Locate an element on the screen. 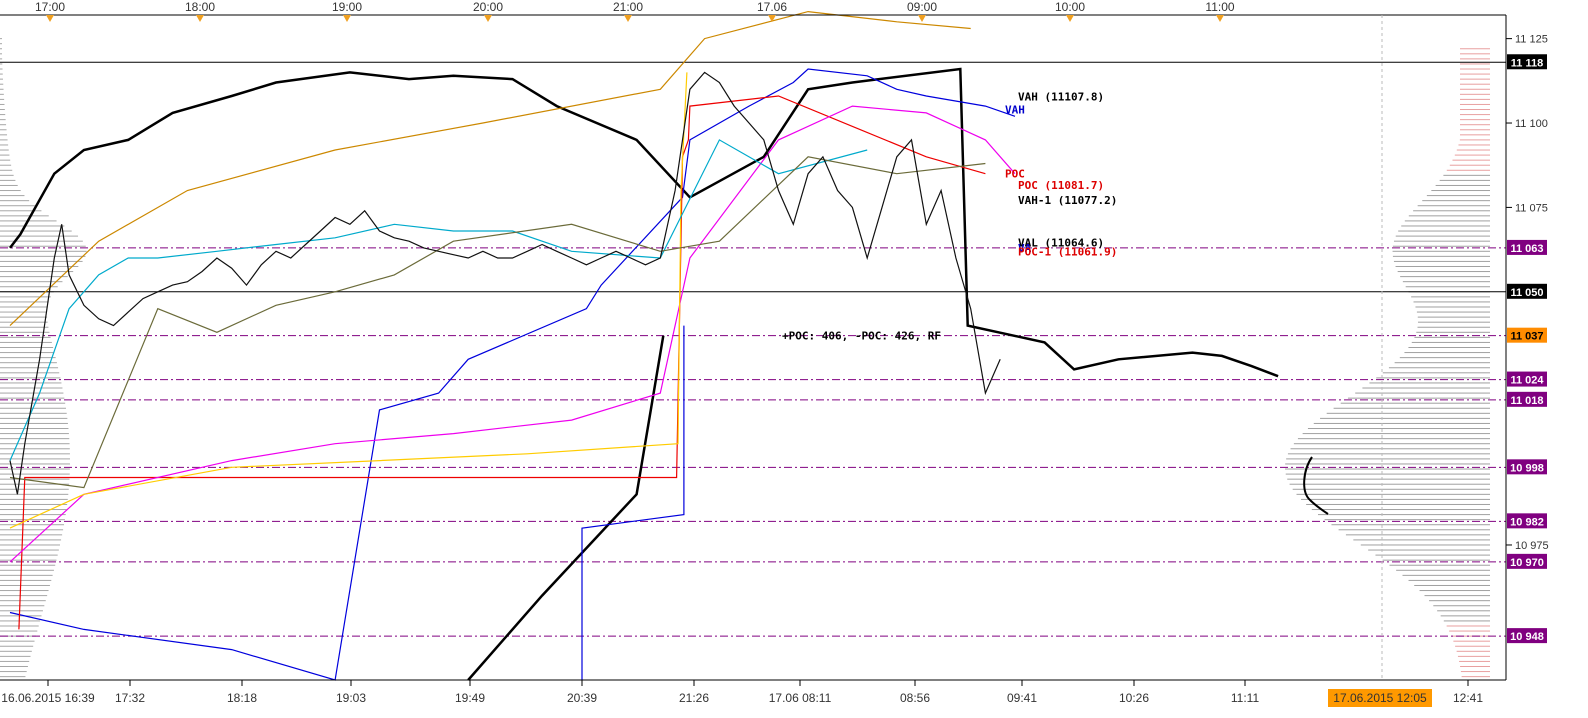 This screenshot has width=1588, height=718. bottom-time-tick: 19:49 is located at coordinates (470, 698).